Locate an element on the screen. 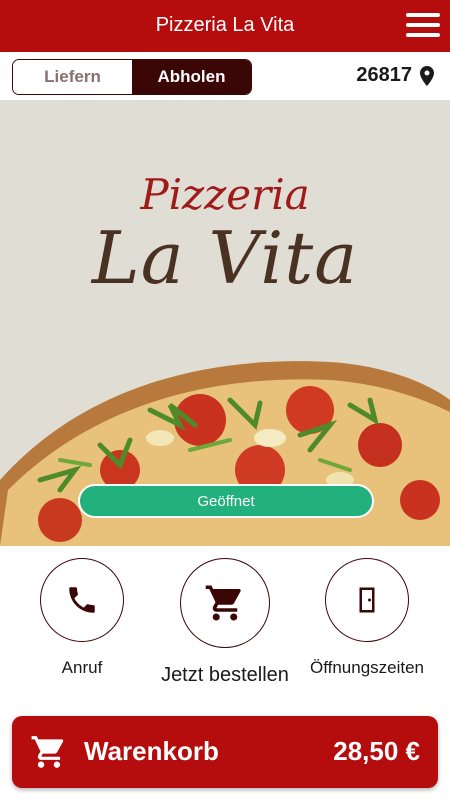 Image resolution: width=450 pixels, height=800 pixels. call-label: Anruf is located at coordinates (82, 667).